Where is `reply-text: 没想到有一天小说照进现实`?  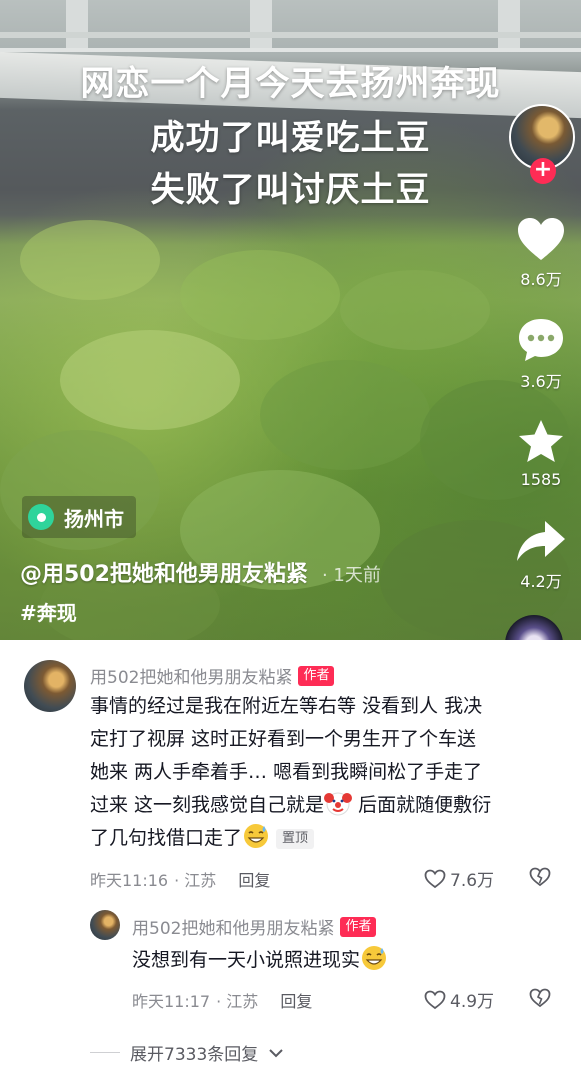
reply-text: 没想到有一天小说照进现实 is located at coordinates (342, 960).